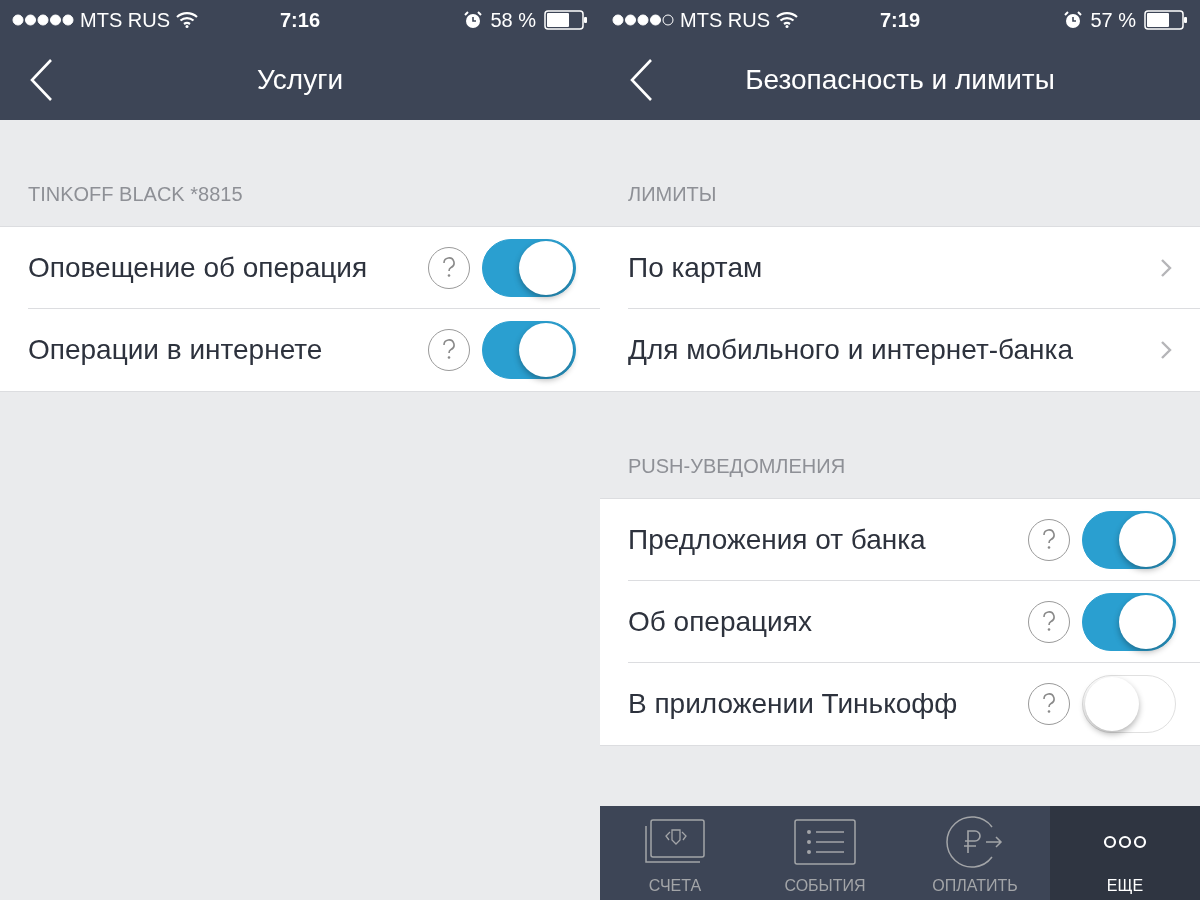  I want to click on setting-label: Об операциях, so click(720, 621).